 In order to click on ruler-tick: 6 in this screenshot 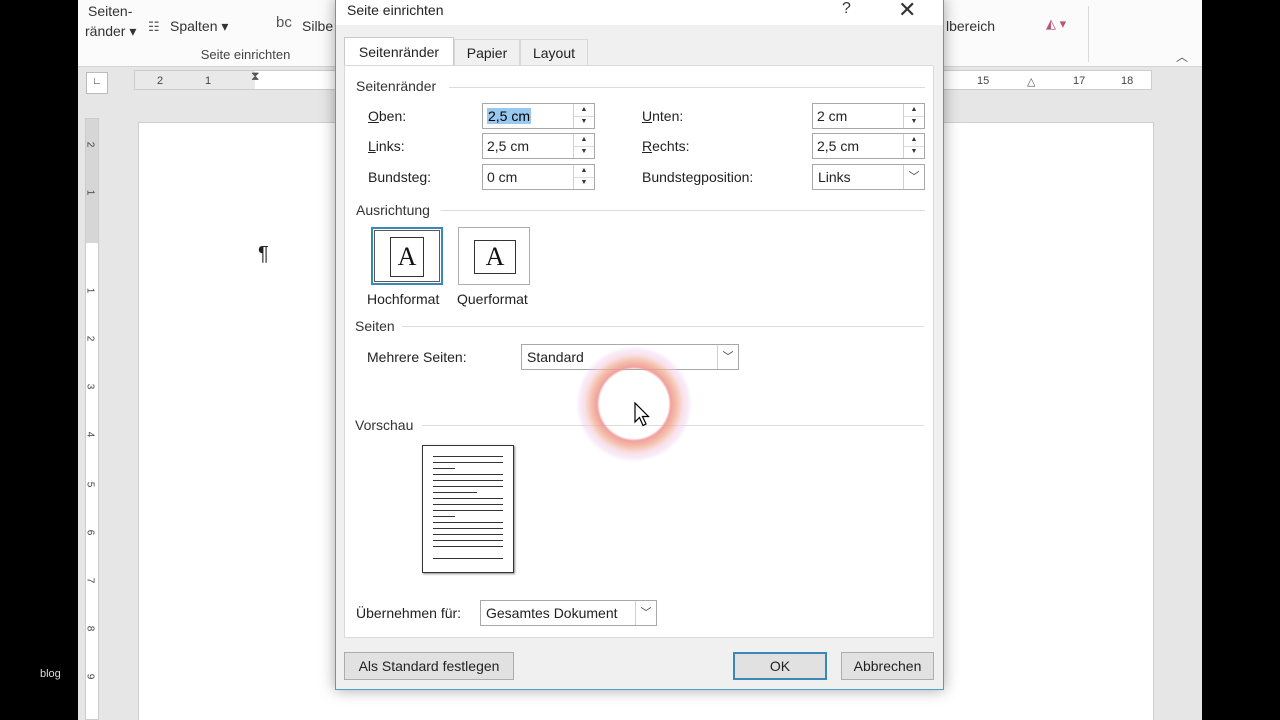, I will do `click(90, 532)`.